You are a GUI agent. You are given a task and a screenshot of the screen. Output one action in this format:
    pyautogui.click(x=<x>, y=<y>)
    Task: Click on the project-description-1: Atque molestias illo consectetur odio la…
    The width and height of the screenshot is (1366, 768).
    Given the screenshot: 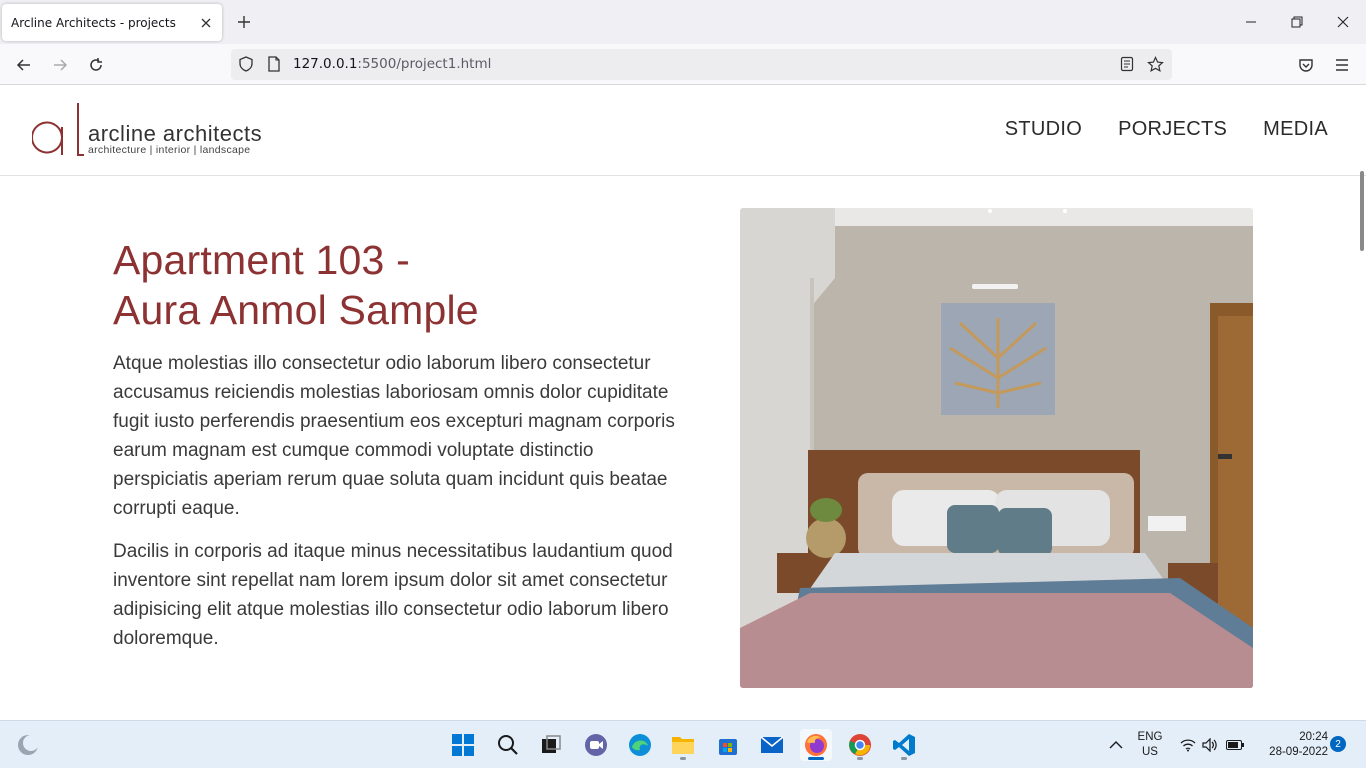 What is the action you would take?
    pyautogui.click(x=394, y=436)
    